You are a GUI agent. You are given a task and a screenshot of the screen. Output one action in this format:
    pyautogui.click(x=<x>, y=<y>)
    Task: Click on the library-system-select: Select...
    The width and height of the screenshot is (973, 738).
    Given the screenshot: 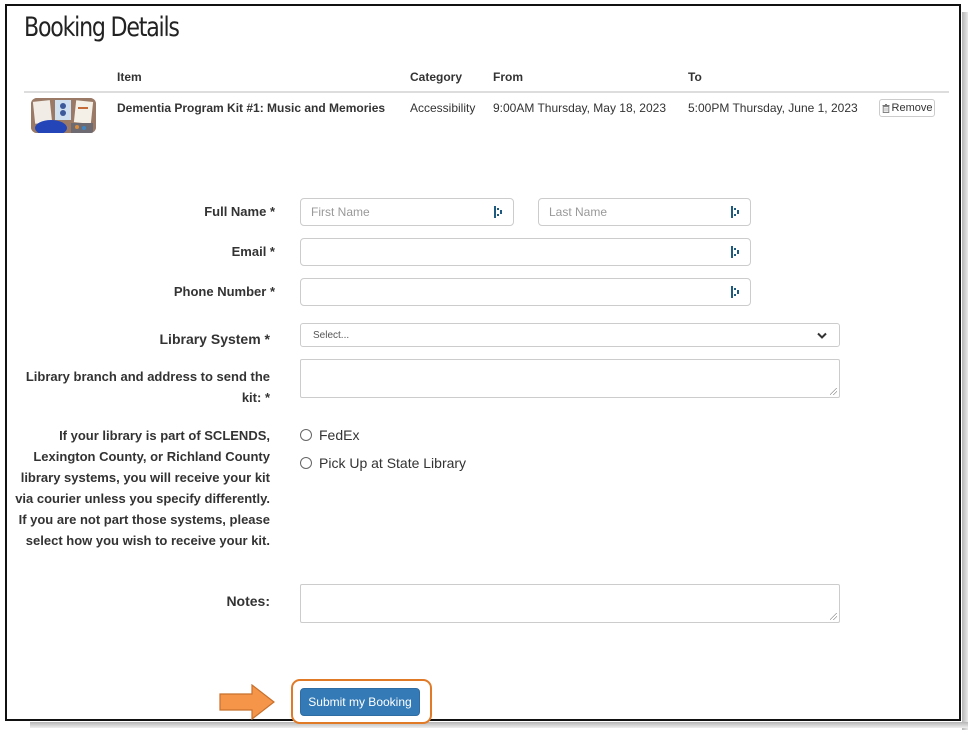 What is the action you would take?
    pyautogui.click(x=570, y=335)
    